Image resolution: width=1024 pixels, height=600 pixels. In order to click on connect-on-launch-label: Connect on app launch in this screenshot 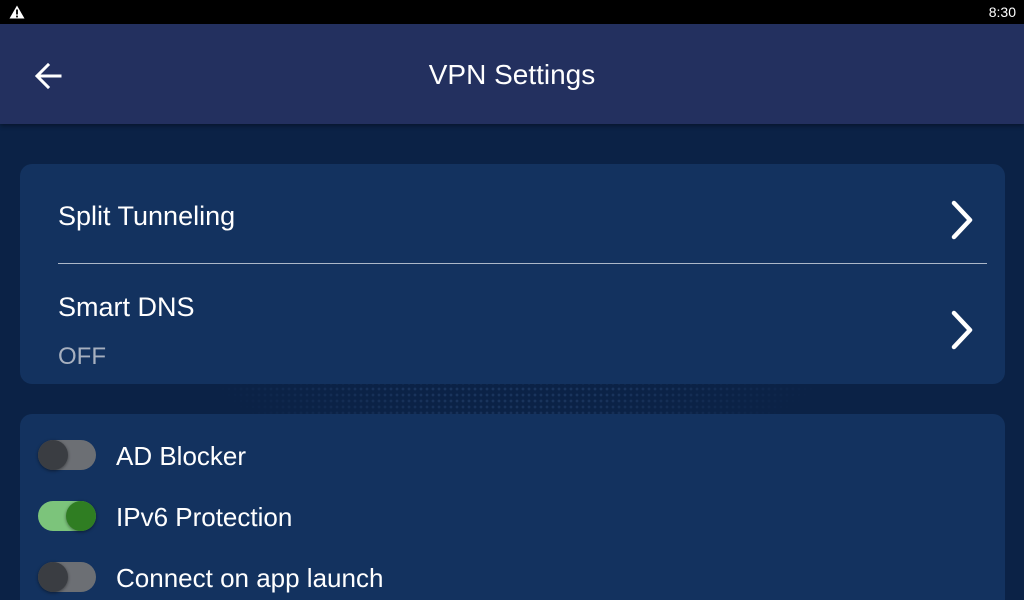, I will do `click(250, 578)`.